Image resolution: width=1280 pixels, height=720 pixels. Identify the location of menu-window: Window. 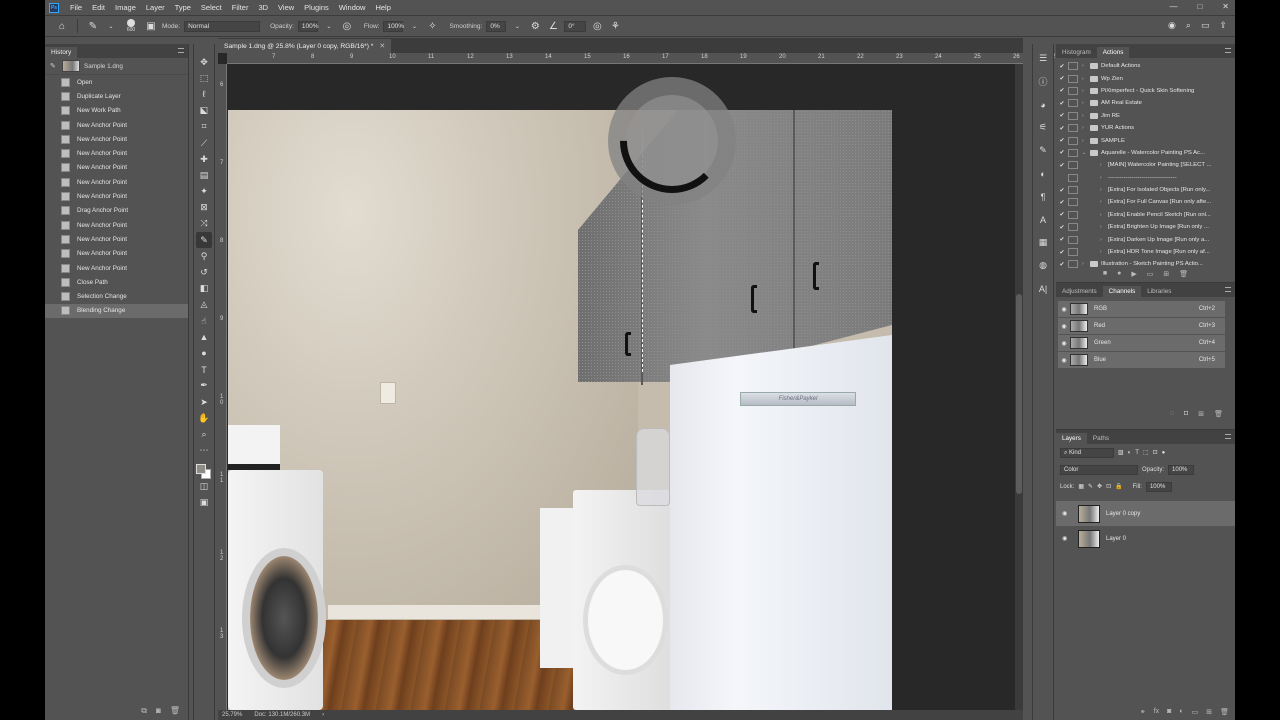
(352, 7).